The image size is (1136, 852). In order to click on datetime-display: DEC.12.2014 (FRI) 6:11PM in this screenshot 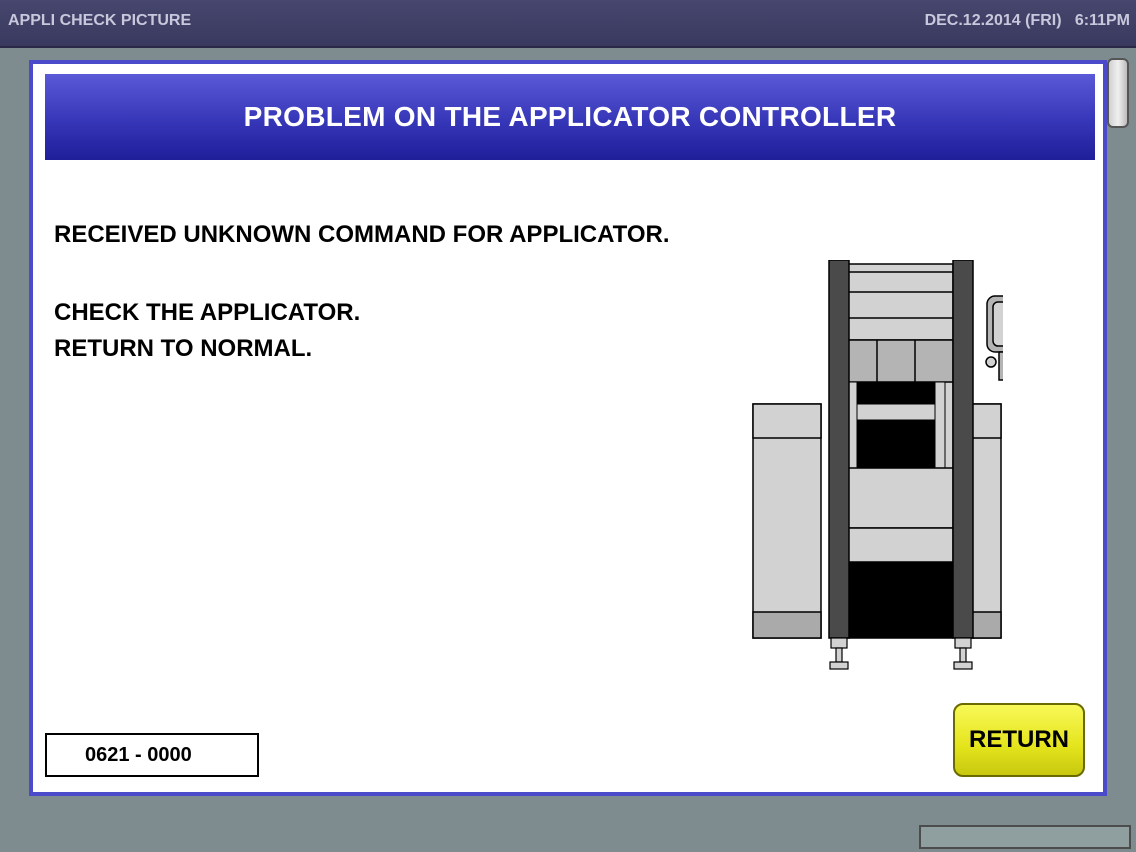, I will do `click(1027, 20)`.